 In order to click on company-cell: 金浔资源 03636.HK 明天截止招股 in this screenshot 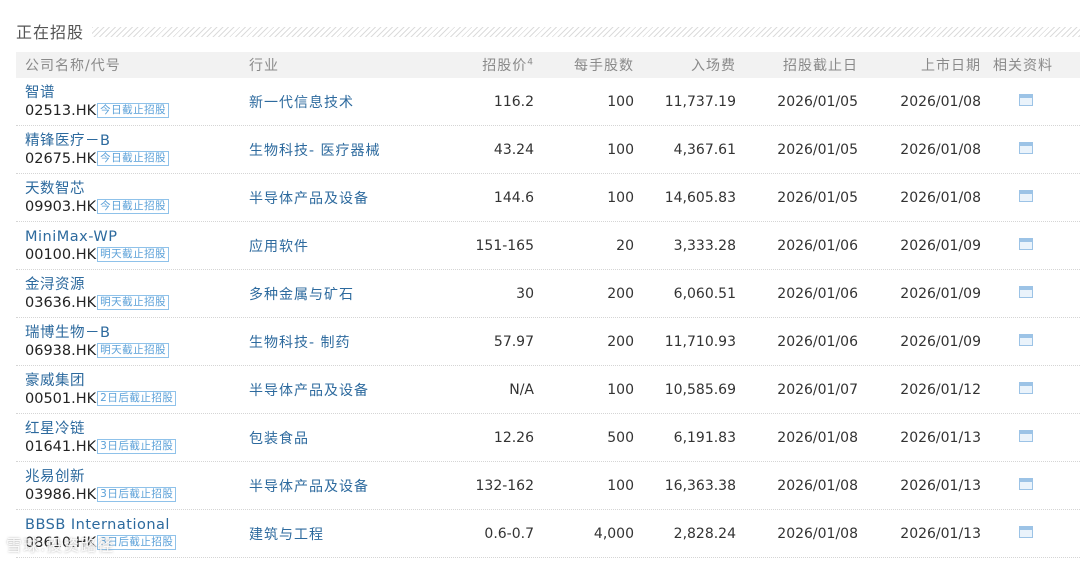, I will do `click(128, 294)`.